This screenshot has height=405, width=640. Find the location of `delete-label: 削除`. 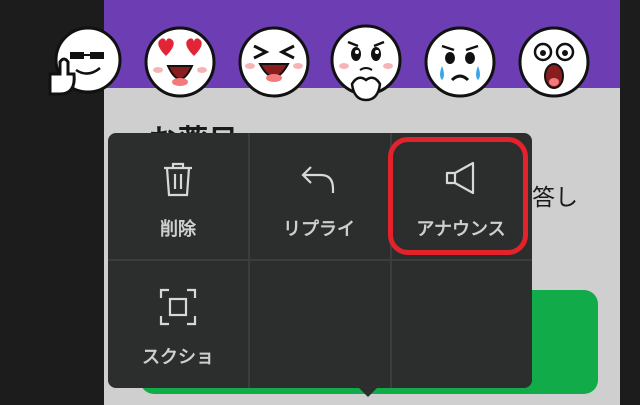

delete-label: 削除 is located at coordinates (178, 229).